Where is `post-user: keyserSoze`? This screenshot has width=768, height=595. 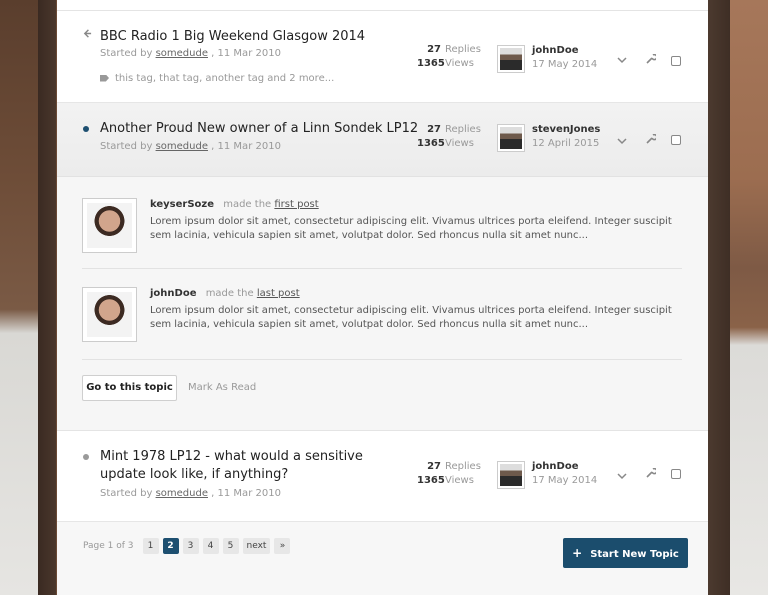 post-user: keyserSoze is located at coordinates (182, 204).